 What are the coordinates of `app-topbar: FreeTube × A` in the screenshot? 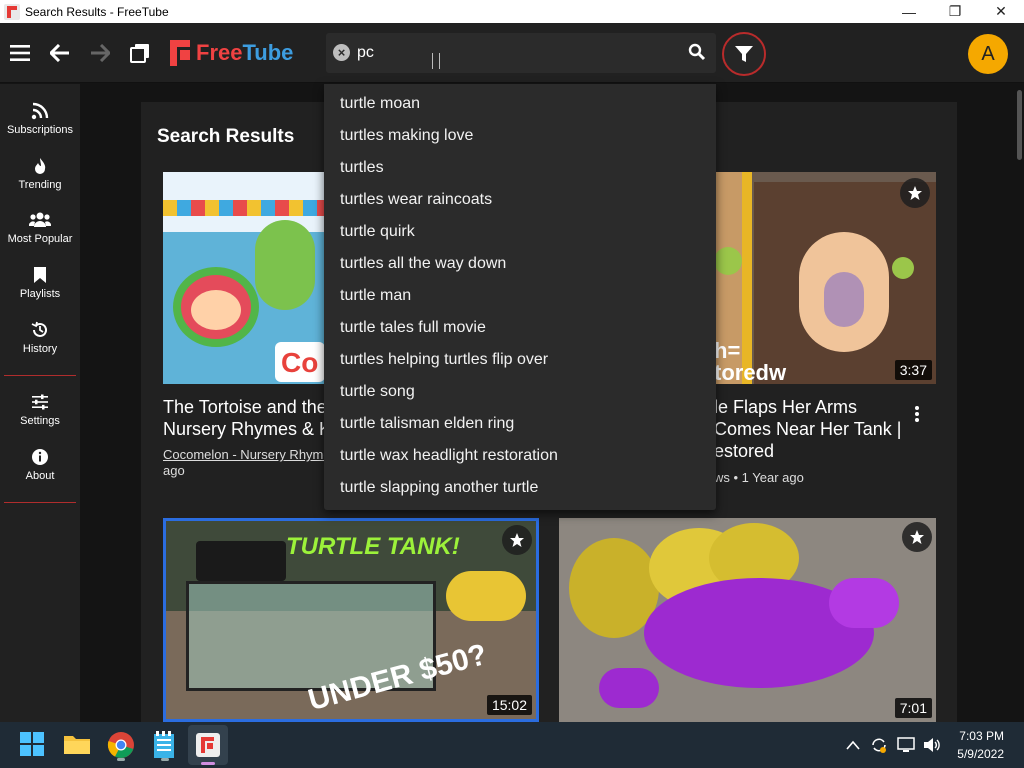 It's located at (512, 53).